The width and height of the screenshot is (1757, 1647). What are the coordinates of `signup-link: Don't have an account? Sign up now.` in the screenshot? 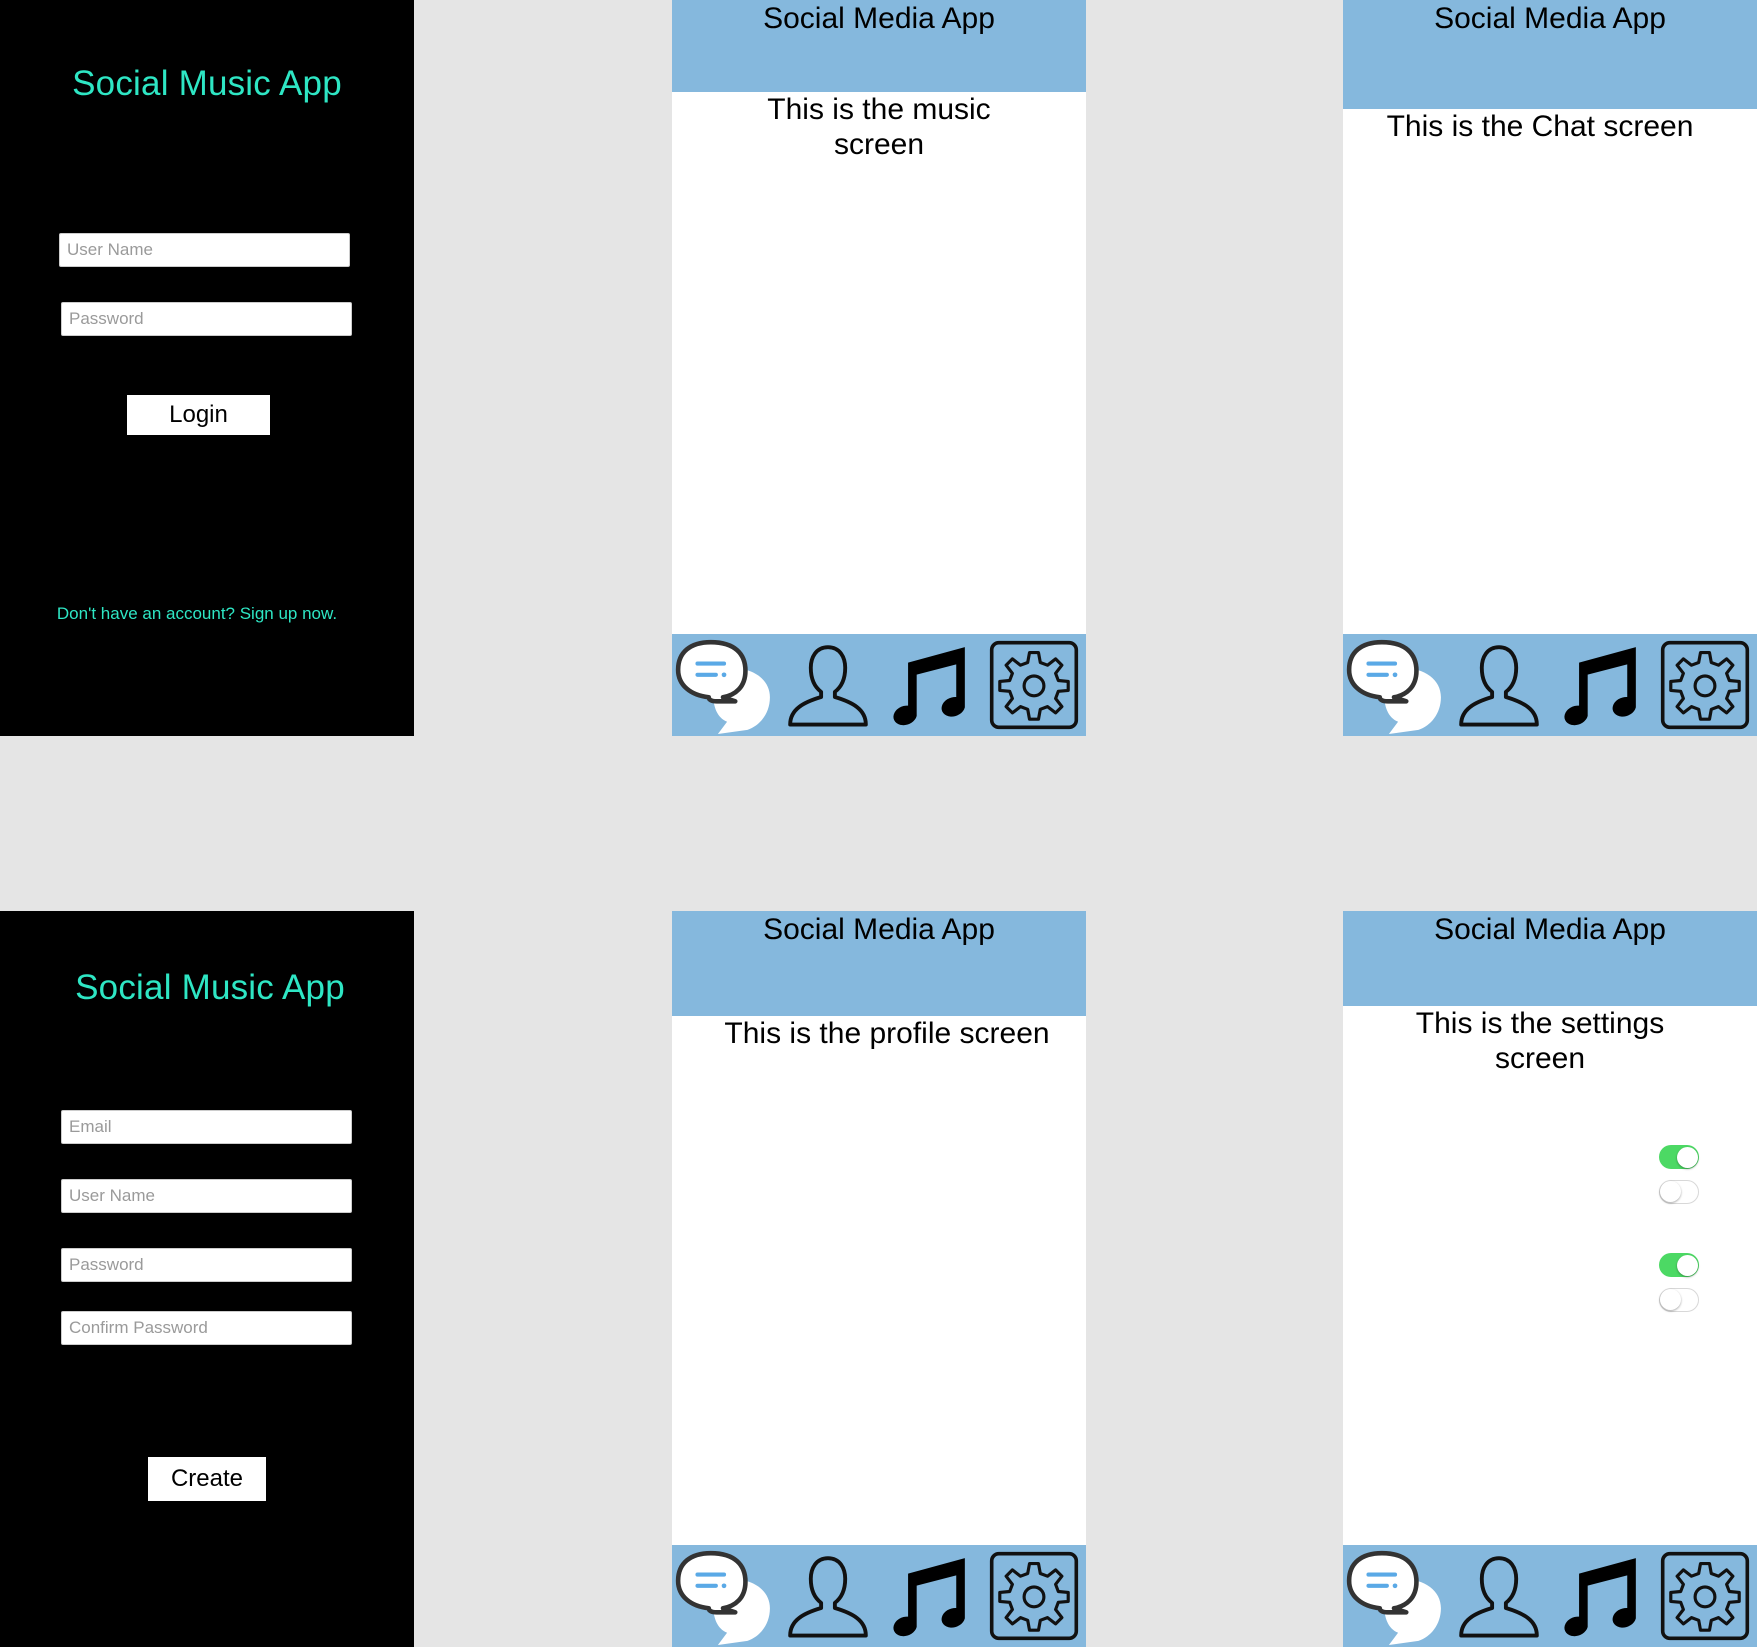 It's located at (202, 614).